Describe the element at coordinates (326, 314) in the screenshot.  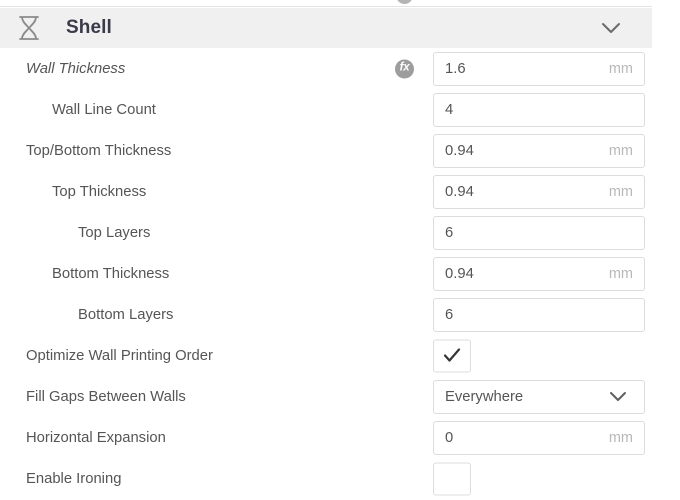
I see `setting-row-bottom-layers: Bottom Layers 6` at that location.